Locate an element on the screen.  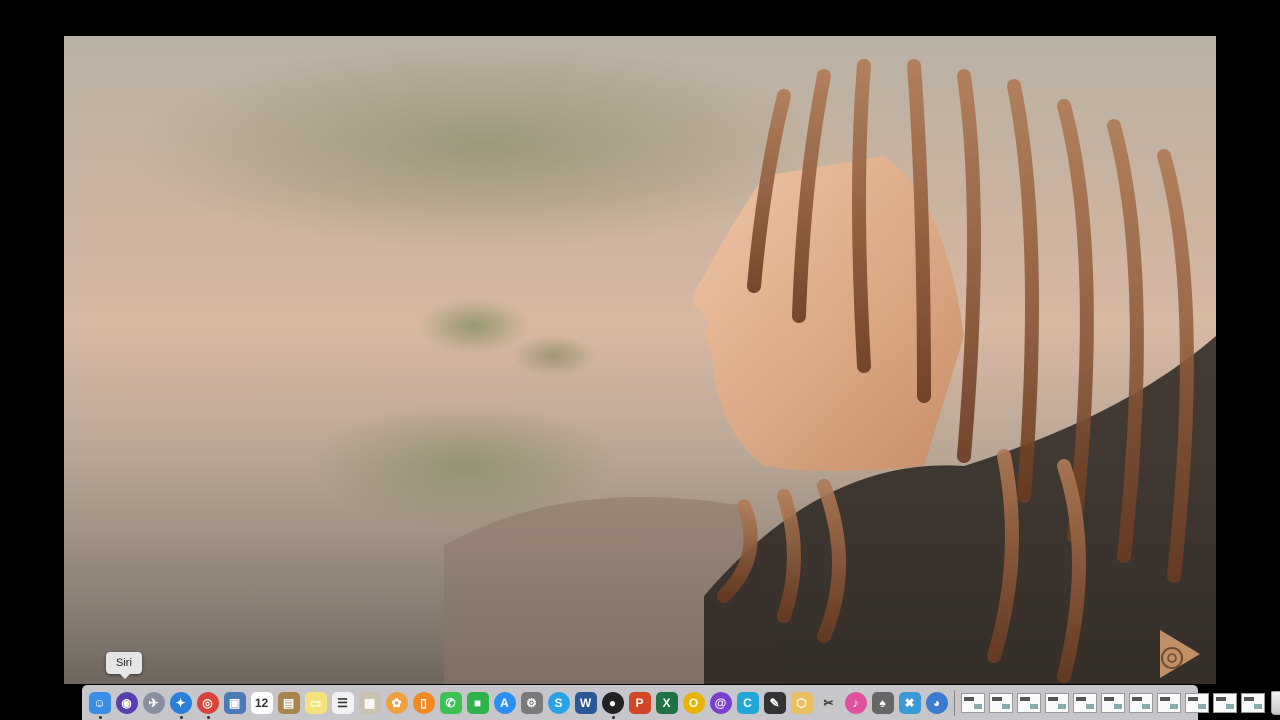
itunes-icon-glyph: ♪ is located at coordinates (855, 702).